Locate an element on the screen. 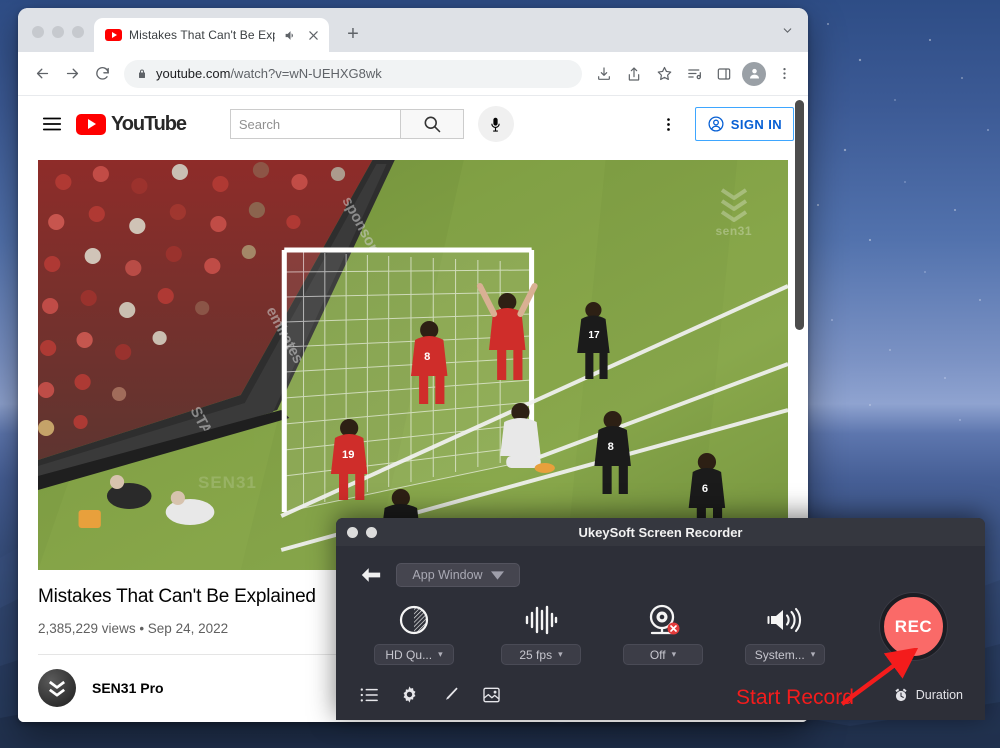 The height and width of the screenshot is (748, 1000). youtube-logo-text: YouTube is located at coordinates (149, 123).